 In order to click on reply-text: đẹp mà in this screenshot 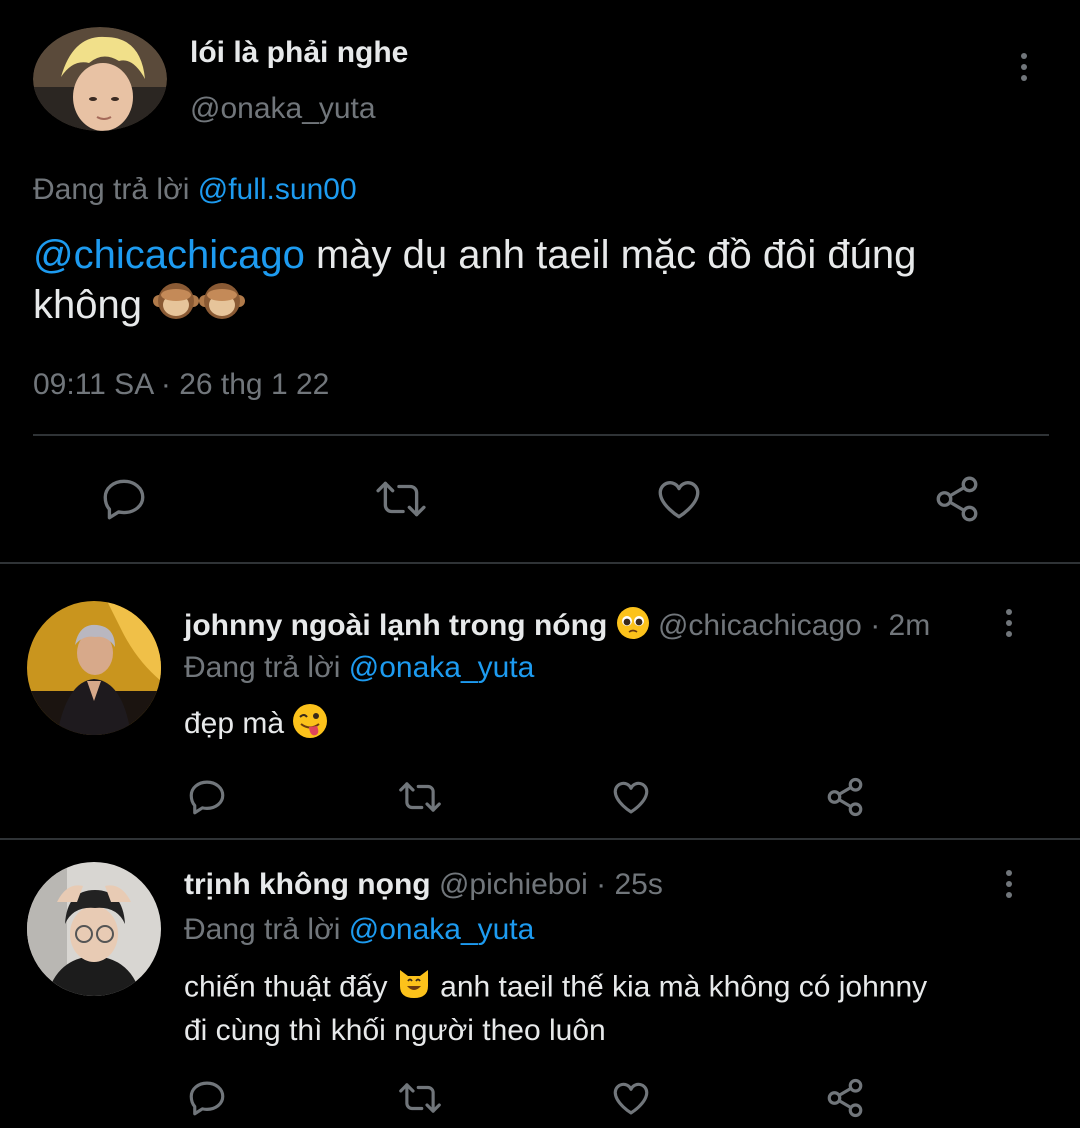, I will do `click(256, 725)`.